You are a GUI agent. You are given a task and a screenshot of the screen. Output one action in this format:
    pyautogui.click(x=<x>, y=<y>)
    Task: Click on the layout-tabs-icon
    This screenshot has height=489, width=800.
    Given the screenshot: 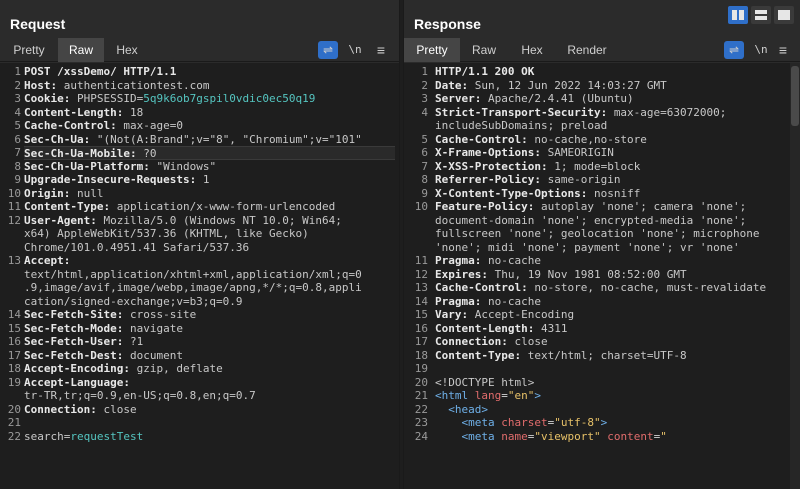 What is the action you would take?
    pyautogui.click(x=784, y=15)
    